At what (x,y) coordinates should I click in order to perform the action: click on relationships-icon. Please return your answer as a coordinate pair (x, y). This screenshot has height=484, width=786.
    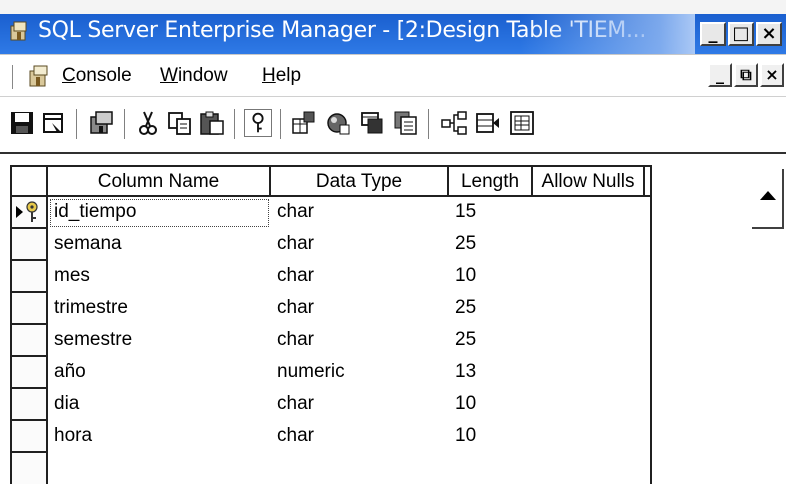
    Looking at the image, I should click on (454, 123).